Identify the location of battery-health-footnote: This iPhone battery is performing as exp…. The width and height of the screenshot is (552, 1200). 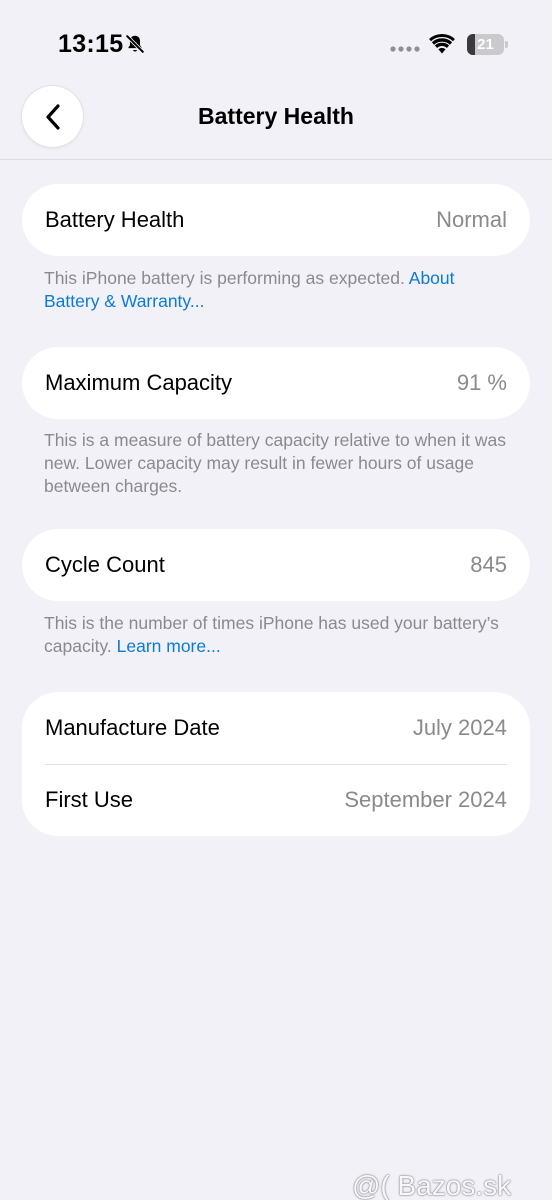
(279, 290).